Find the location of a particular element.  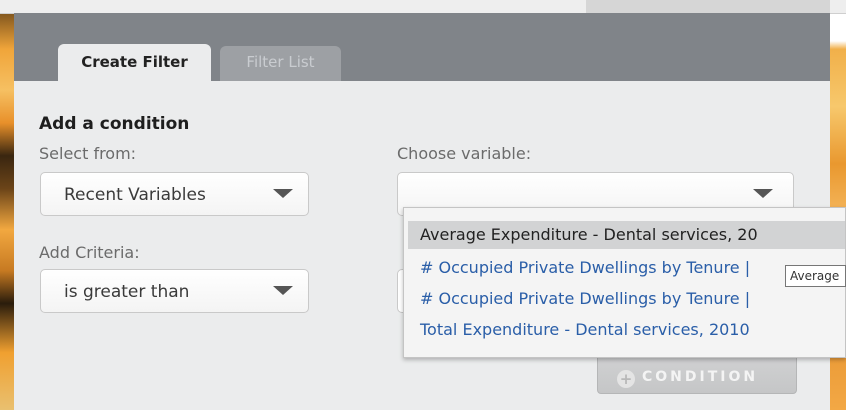

tooltip: Average is located at coordinates (815, 276).